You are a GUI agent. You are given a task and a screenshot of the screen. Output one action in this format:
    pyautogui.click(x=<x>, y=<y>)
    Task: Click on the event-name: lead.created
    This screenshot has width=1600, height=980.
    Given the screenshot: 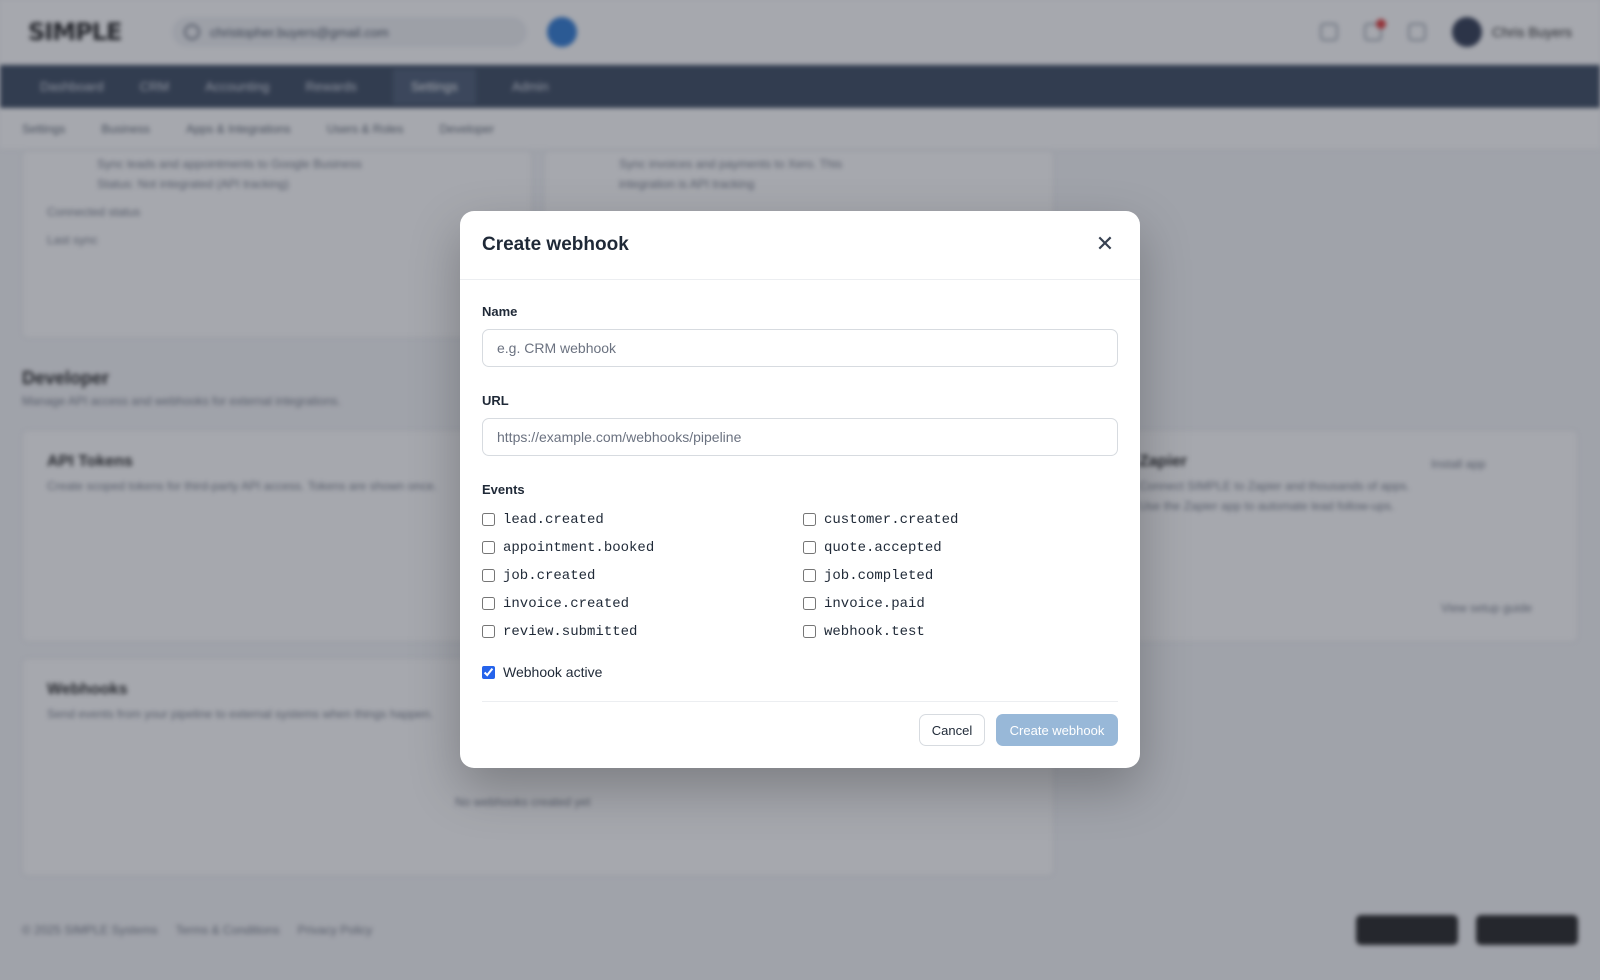 What is the action you would take?
    pyautogui.click(x=553, y=519)
    